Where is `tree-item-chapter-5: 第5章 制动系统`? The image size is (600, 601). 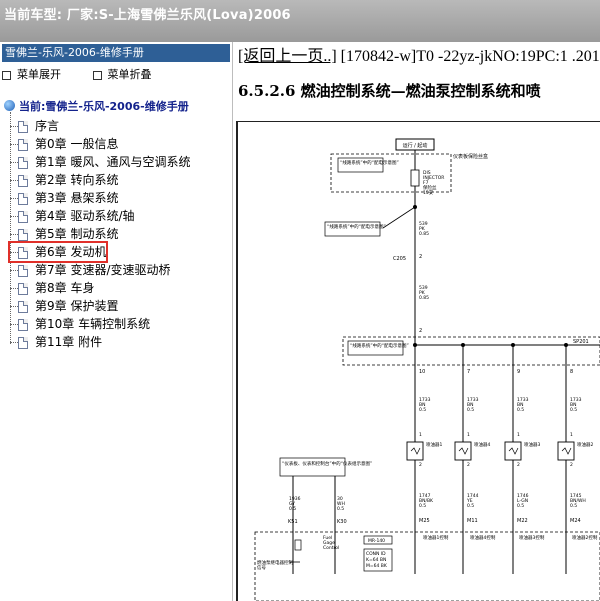 tree-item-chapter-5: 第5章 制动系统 is located at coordinates (64, 234).